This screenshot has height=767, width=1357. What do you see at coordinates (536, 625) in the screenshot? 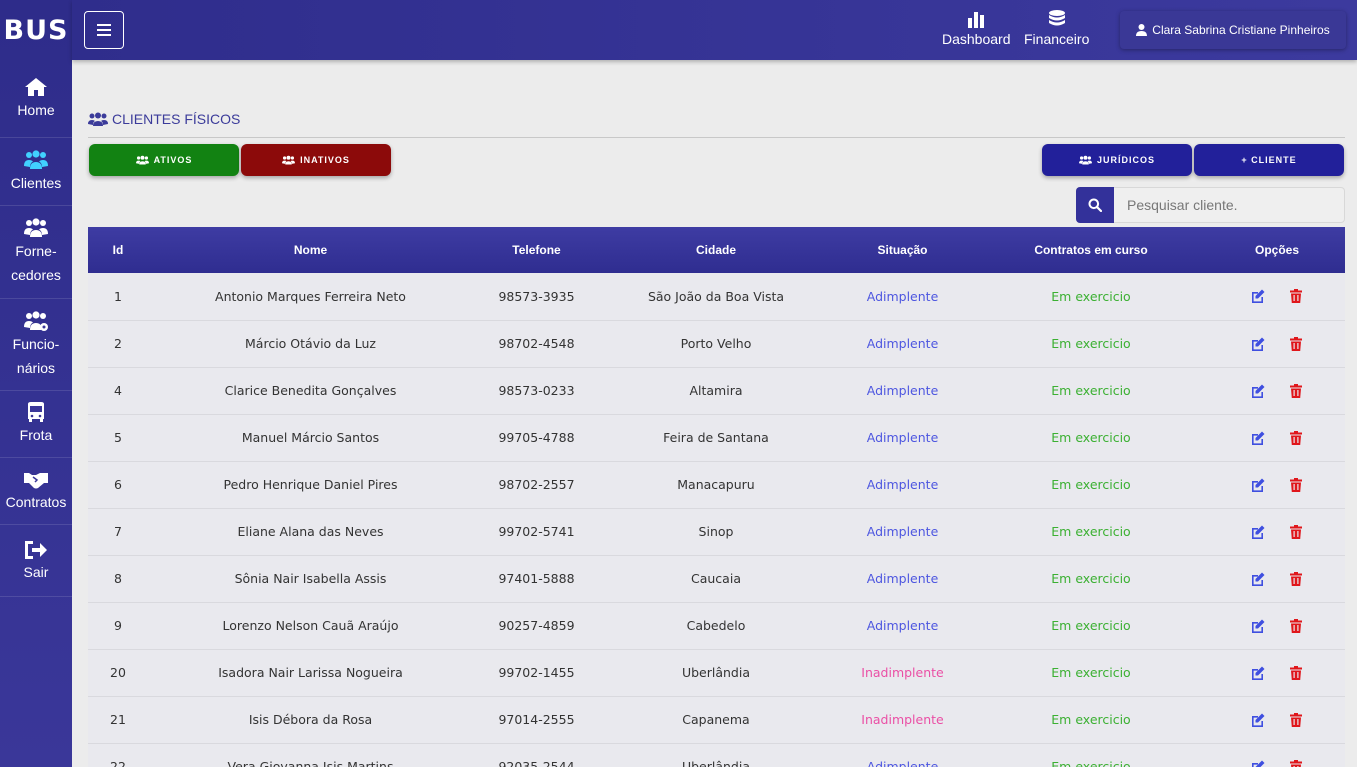
I see `cell-telefone: 90257-4859` at bounding box center [536, 625].